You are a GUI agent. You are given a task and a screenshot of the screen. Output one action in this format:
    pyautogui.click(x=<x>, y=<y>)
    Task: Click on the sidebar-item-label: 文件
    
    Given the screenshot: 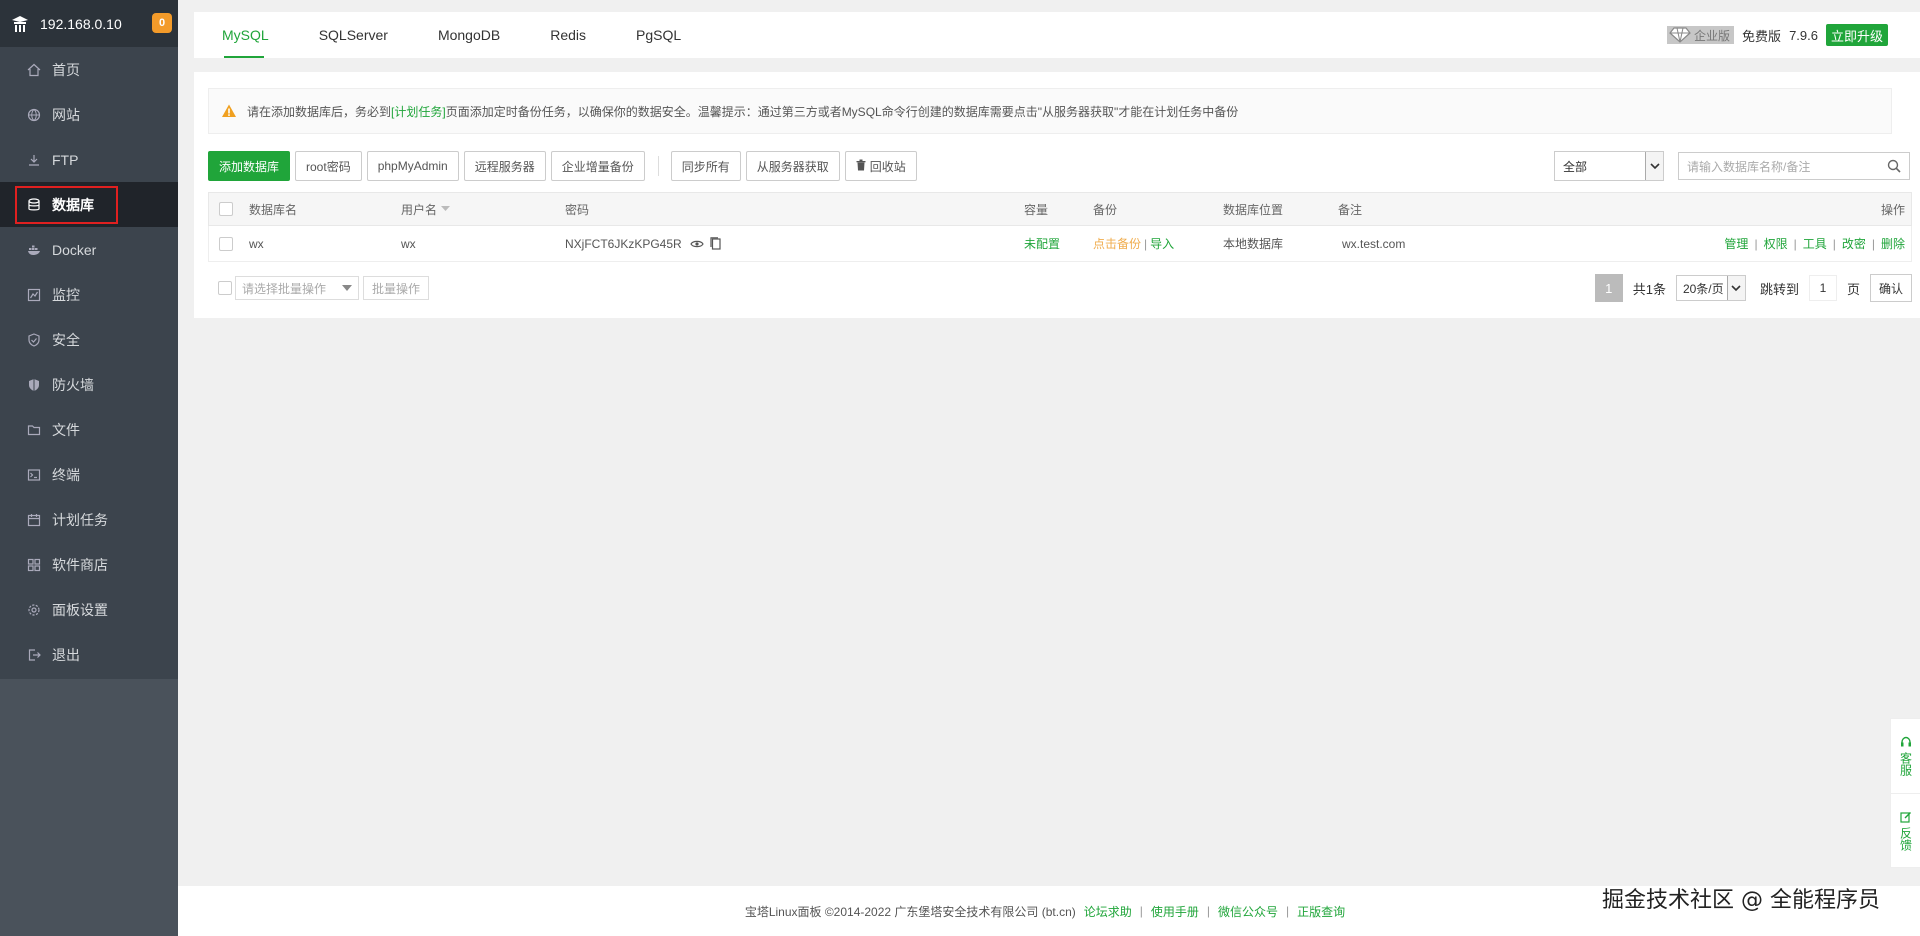 What is the action you would take?
    pyautogui.click(x=66, y=429)
    